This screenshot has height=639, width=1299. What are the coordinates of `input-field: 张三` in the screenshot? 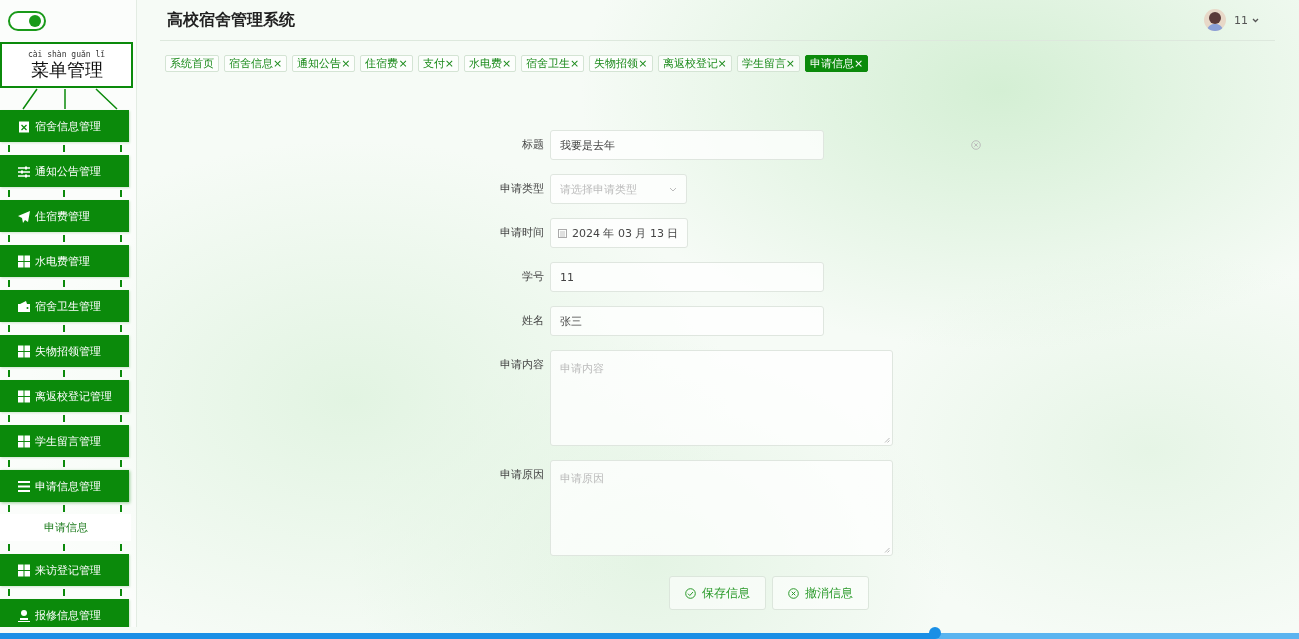 It's located at (687, 321).